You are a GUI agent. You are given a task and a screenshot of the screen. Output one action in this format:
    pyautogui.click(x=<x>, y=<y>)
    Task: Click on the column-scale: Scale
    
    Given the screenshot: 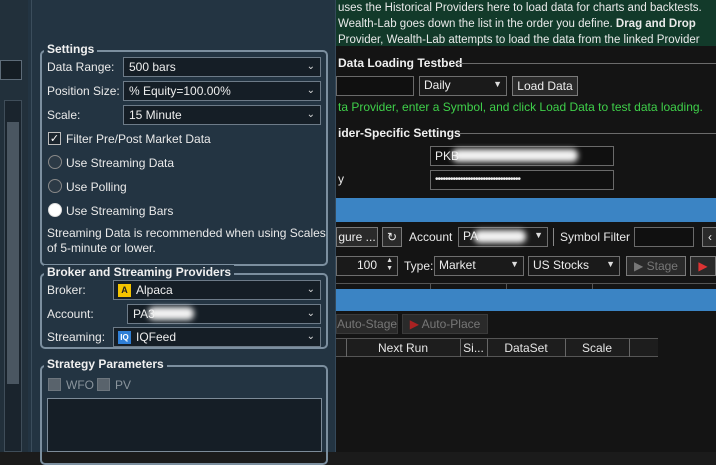 What is the action you would take?
    pyautogui.click(x=597, y=348)
    